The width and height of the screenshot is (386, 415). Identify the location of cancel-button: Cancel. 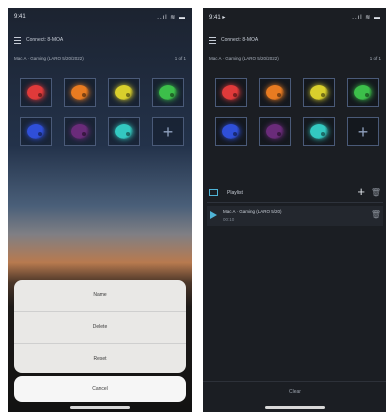
(100, 389).